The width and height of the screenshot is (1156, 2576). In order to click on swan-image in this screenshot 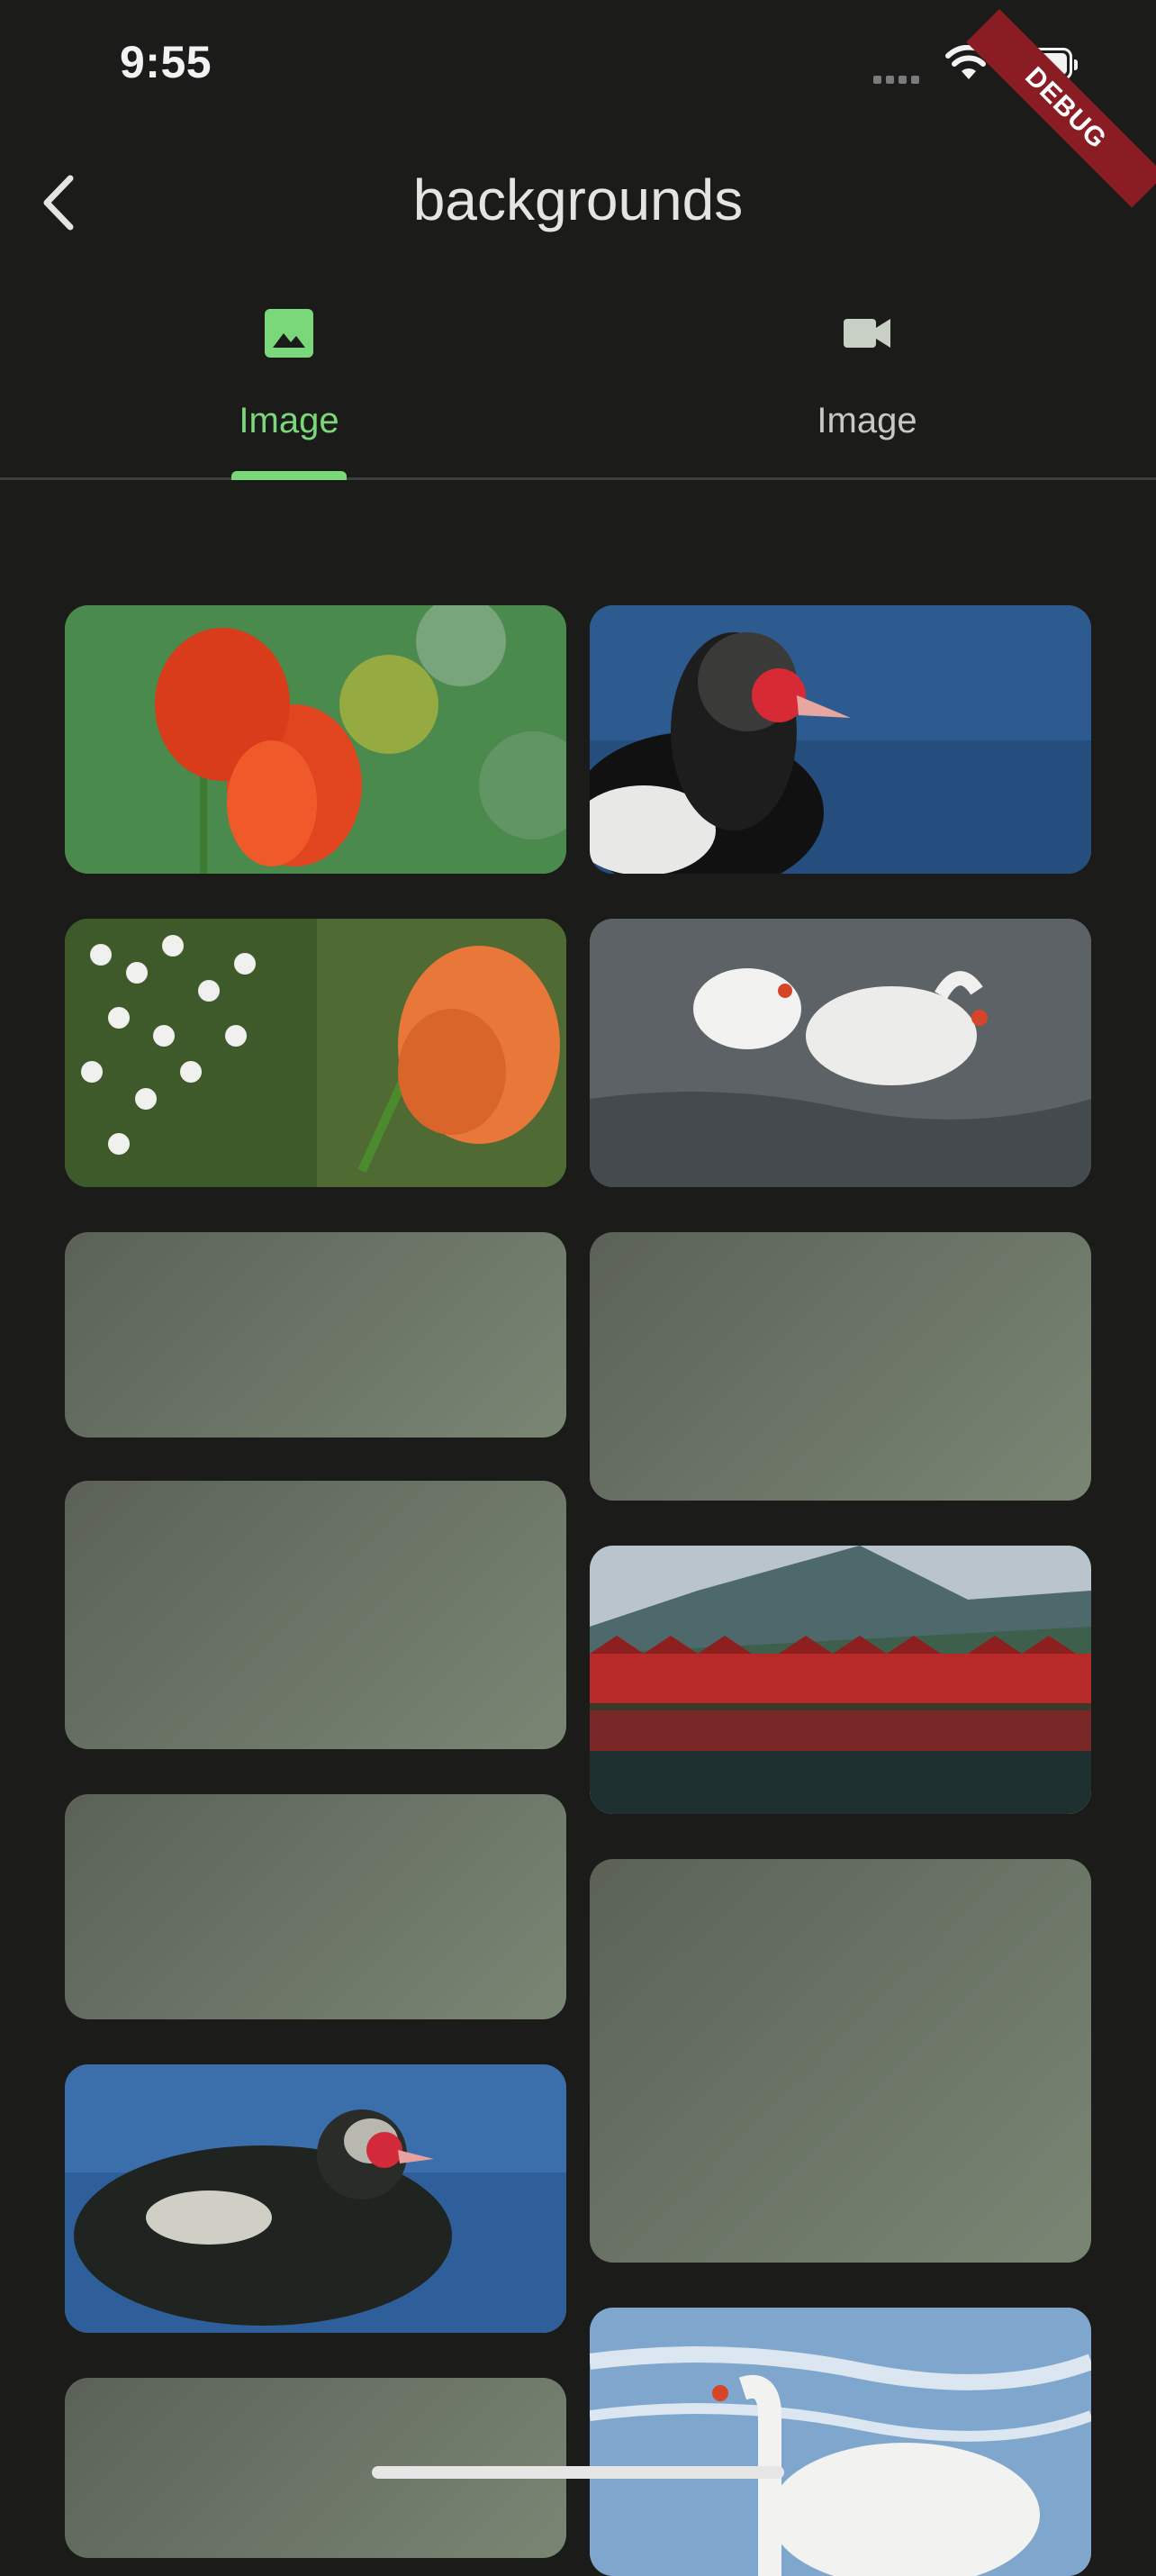, I will do `click(840, 2442)`.